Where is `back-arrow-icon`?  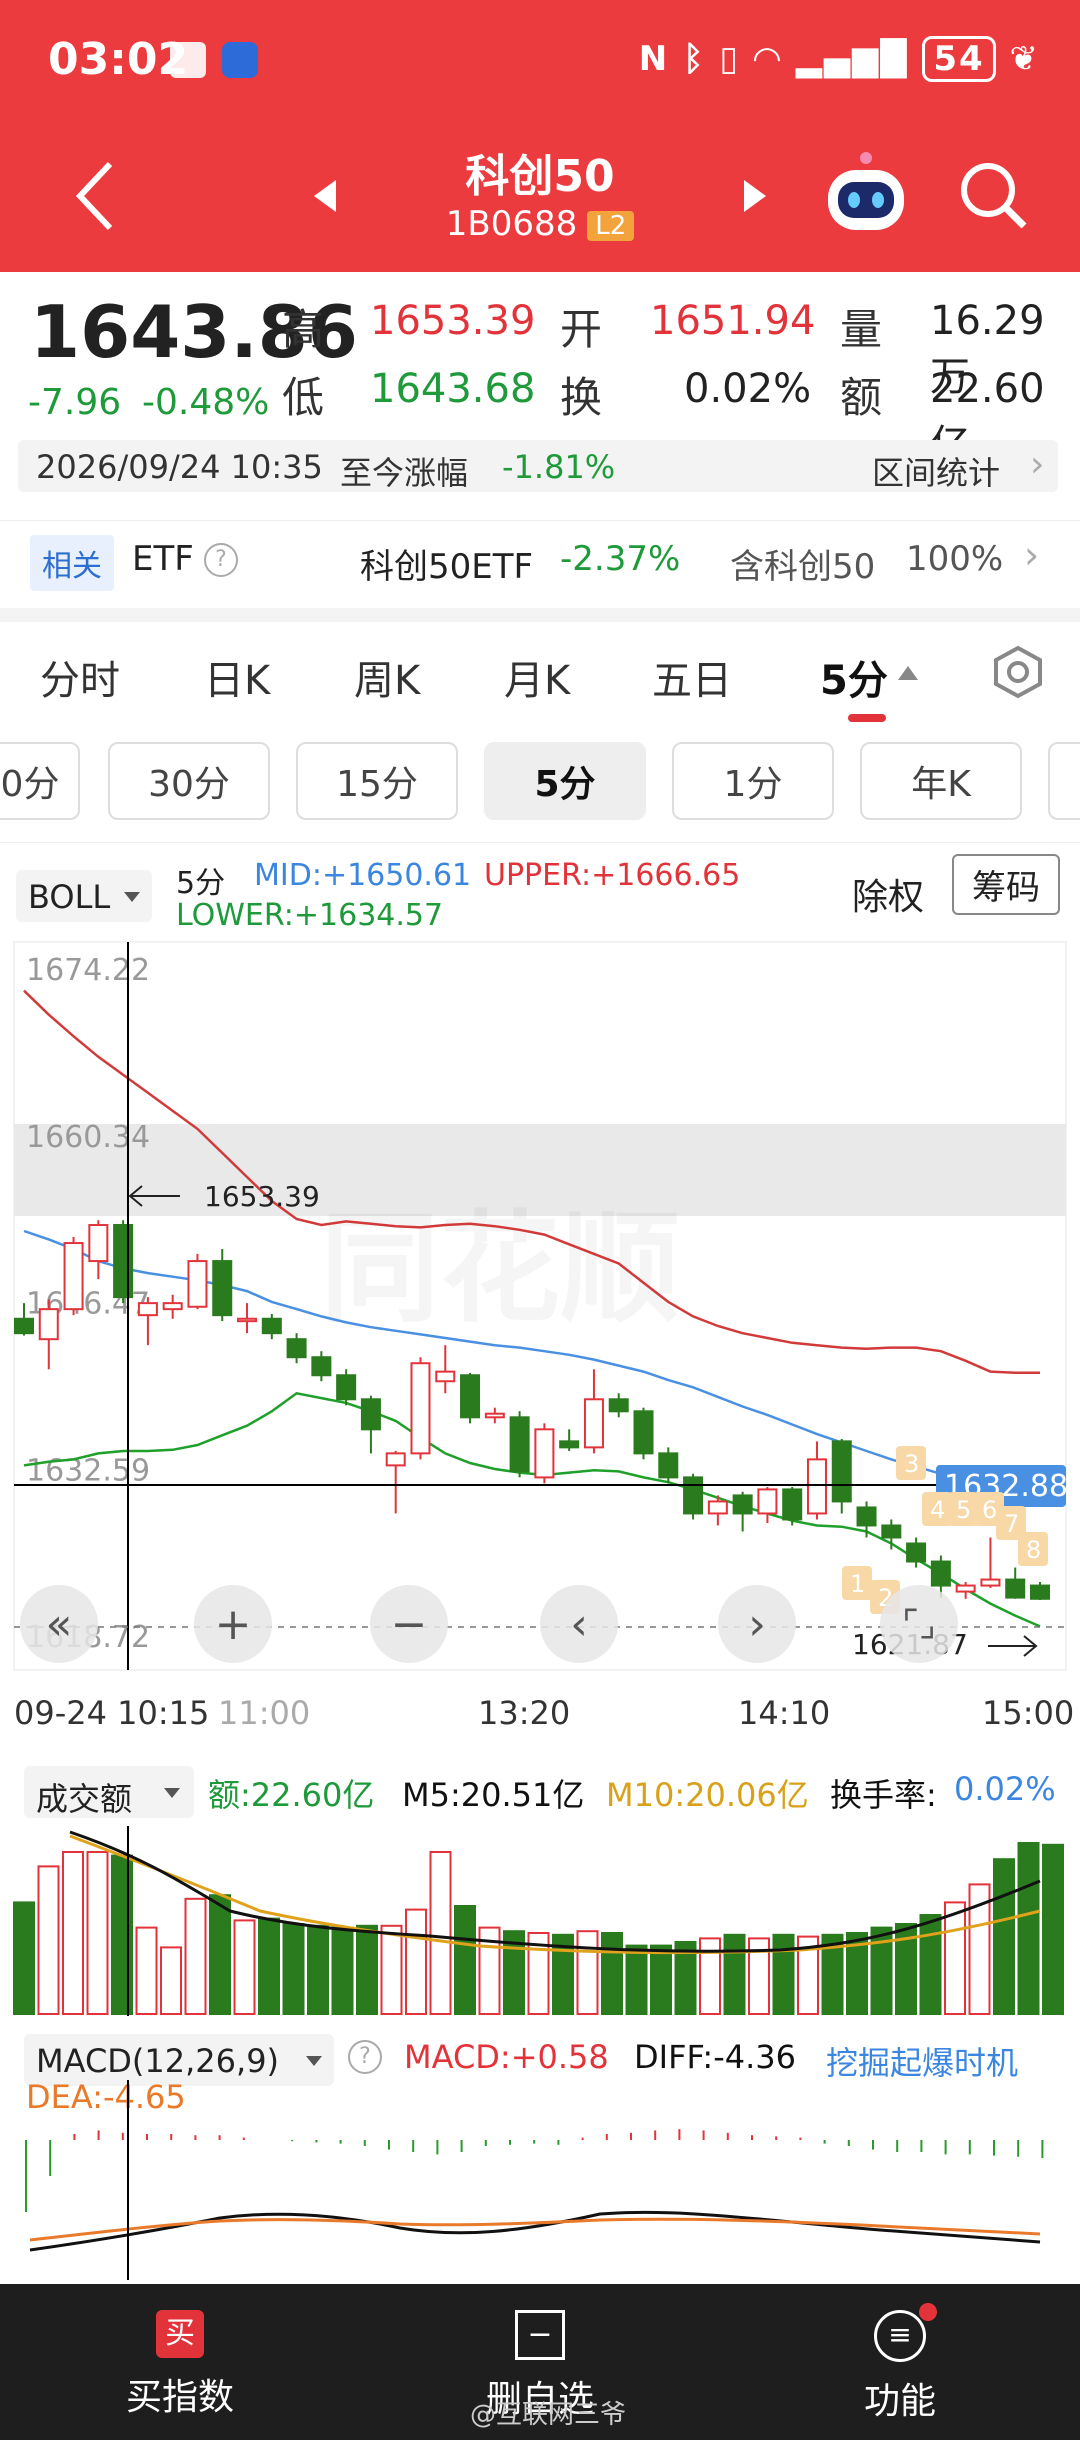 back-arrow-icon is located at coordinates (95, 196).